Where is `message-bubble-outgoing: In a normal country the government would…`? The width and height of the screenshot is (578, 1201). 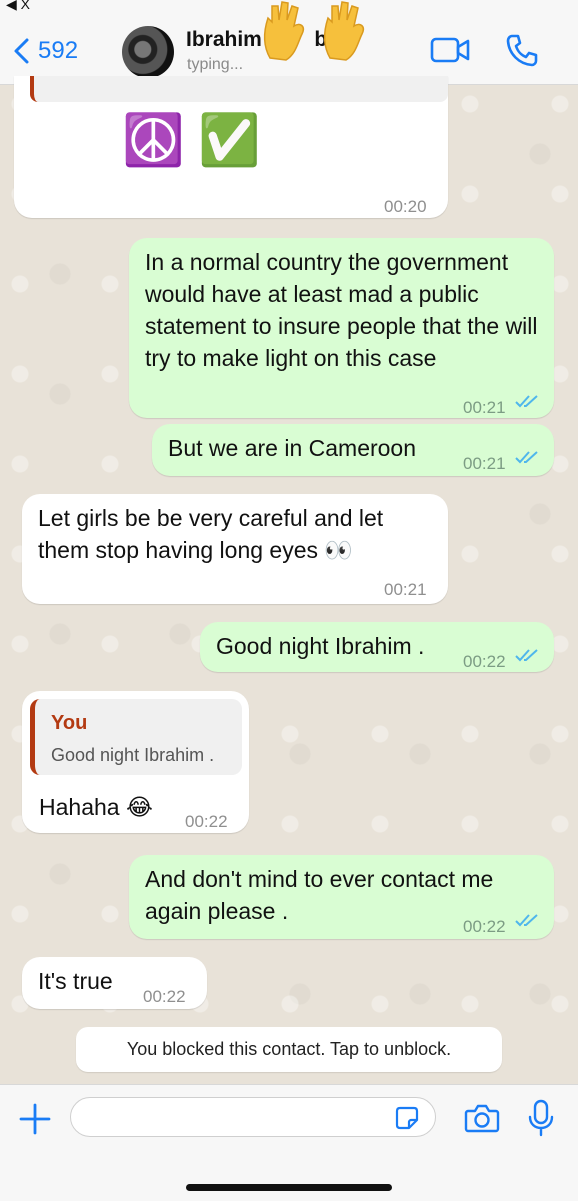
message-bubble-outgoing: In a normal country the government would… is located at coordinates (341, 328).